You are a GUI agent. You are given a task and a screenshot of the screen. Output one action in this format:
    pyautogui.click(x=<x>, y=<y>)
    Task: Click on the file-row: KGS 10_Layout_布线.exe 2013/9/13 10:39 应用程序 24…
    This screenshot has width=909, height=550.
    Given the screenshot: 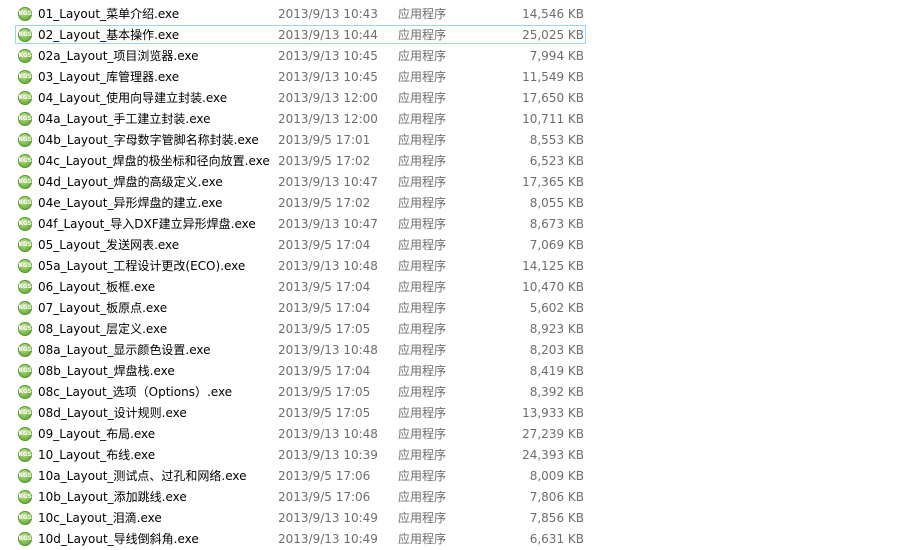 What is the action you would take?
    pyautogui.click(x=454, y=455)
    